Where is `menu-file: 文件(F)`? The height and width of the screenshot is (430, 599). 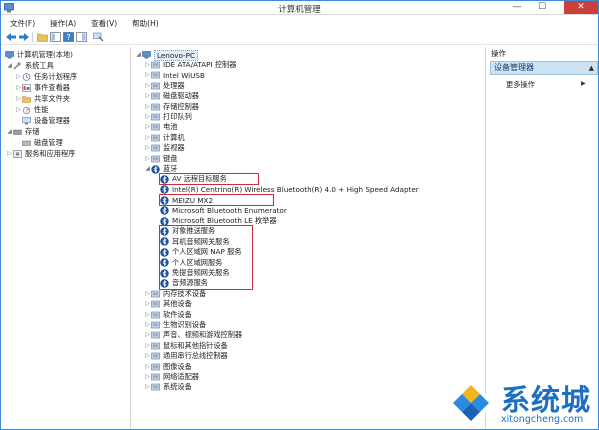
menu-file: 文件(F) is located at coordinates (21, 22).